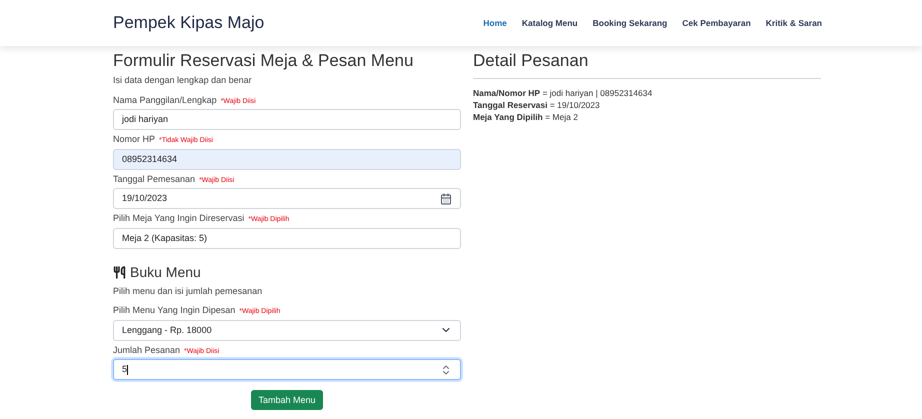 Image resolution: width=922 pixels, height=419 pixels. I want to click on add-menu-button: Tambah Menu, so click(287, 400).